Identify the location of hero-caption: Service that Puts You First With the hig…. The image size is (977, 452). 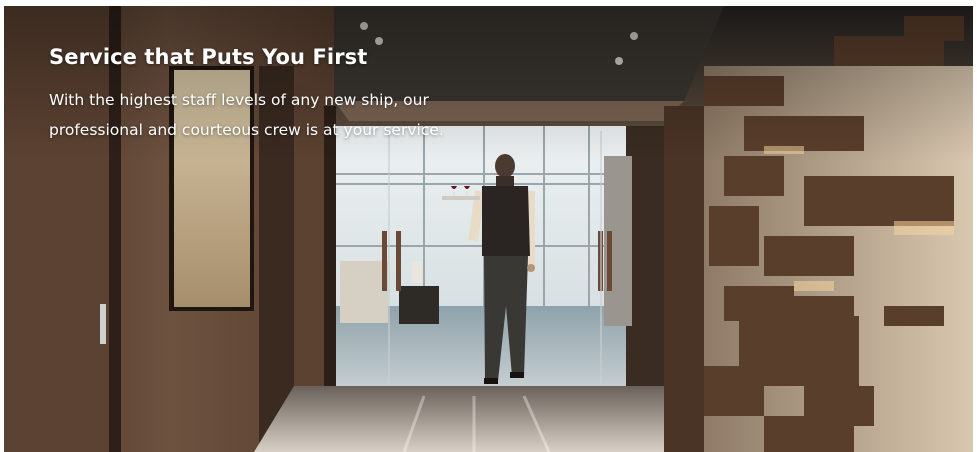
(309, 94).